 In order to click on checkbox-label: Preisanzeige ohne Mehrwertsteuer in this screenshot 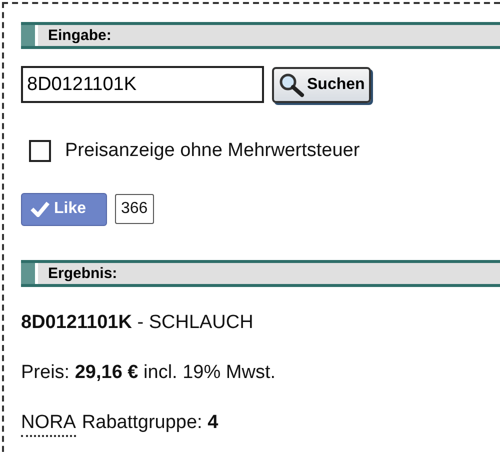, I will do `click(212, 151)`.